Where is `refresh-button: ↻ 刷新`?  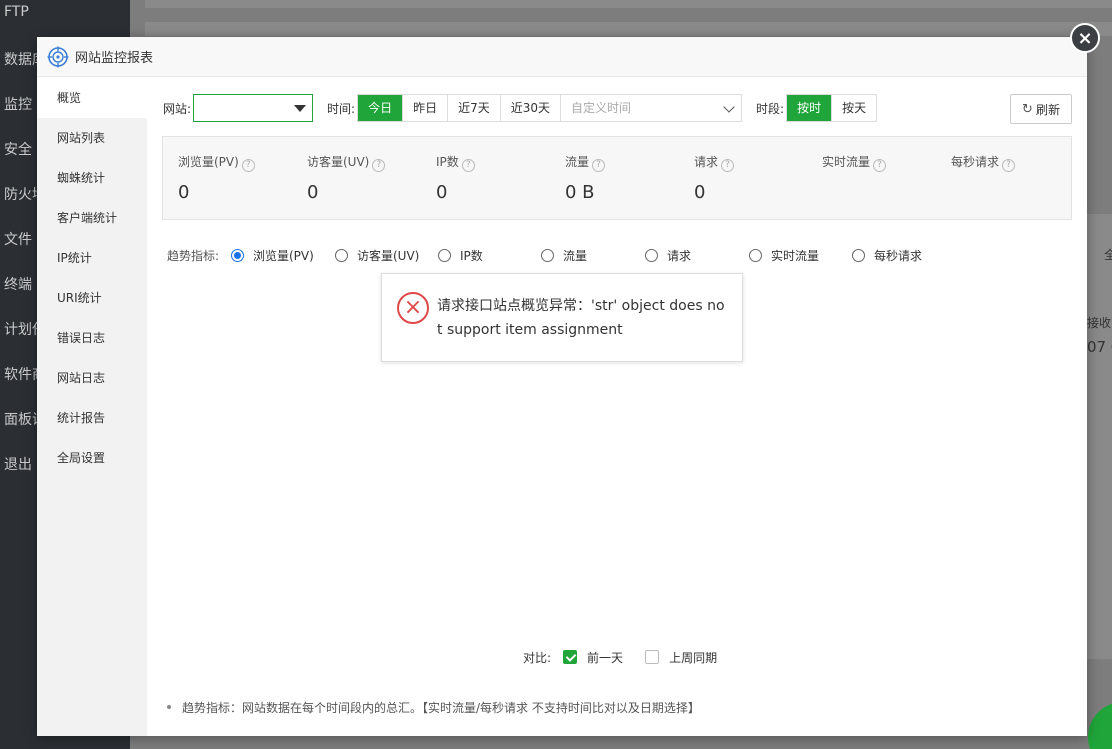 refresh-button: ↻ 刷新 is located at coordinates (1041, 109).